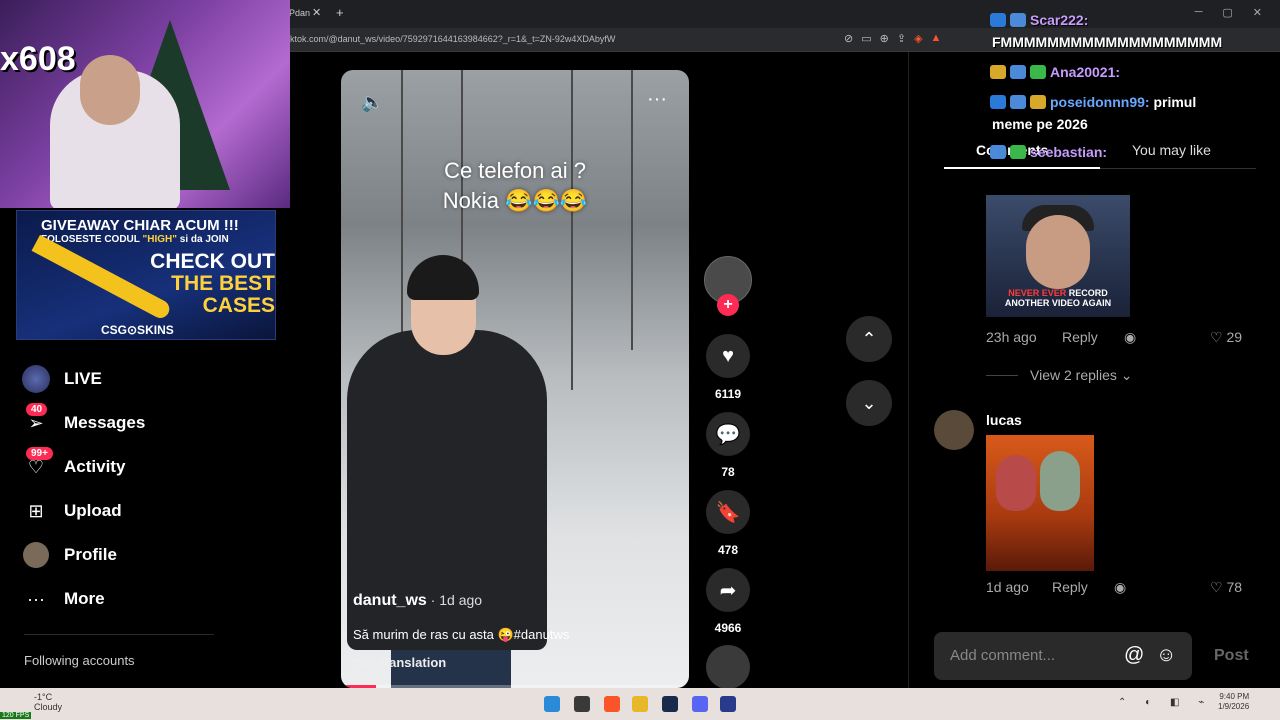 The image size is (1280, 720). What do you see at coordinates (119, 634) in the screenshot?
I see `sidebar-divider` at bounding box center [119, 634].